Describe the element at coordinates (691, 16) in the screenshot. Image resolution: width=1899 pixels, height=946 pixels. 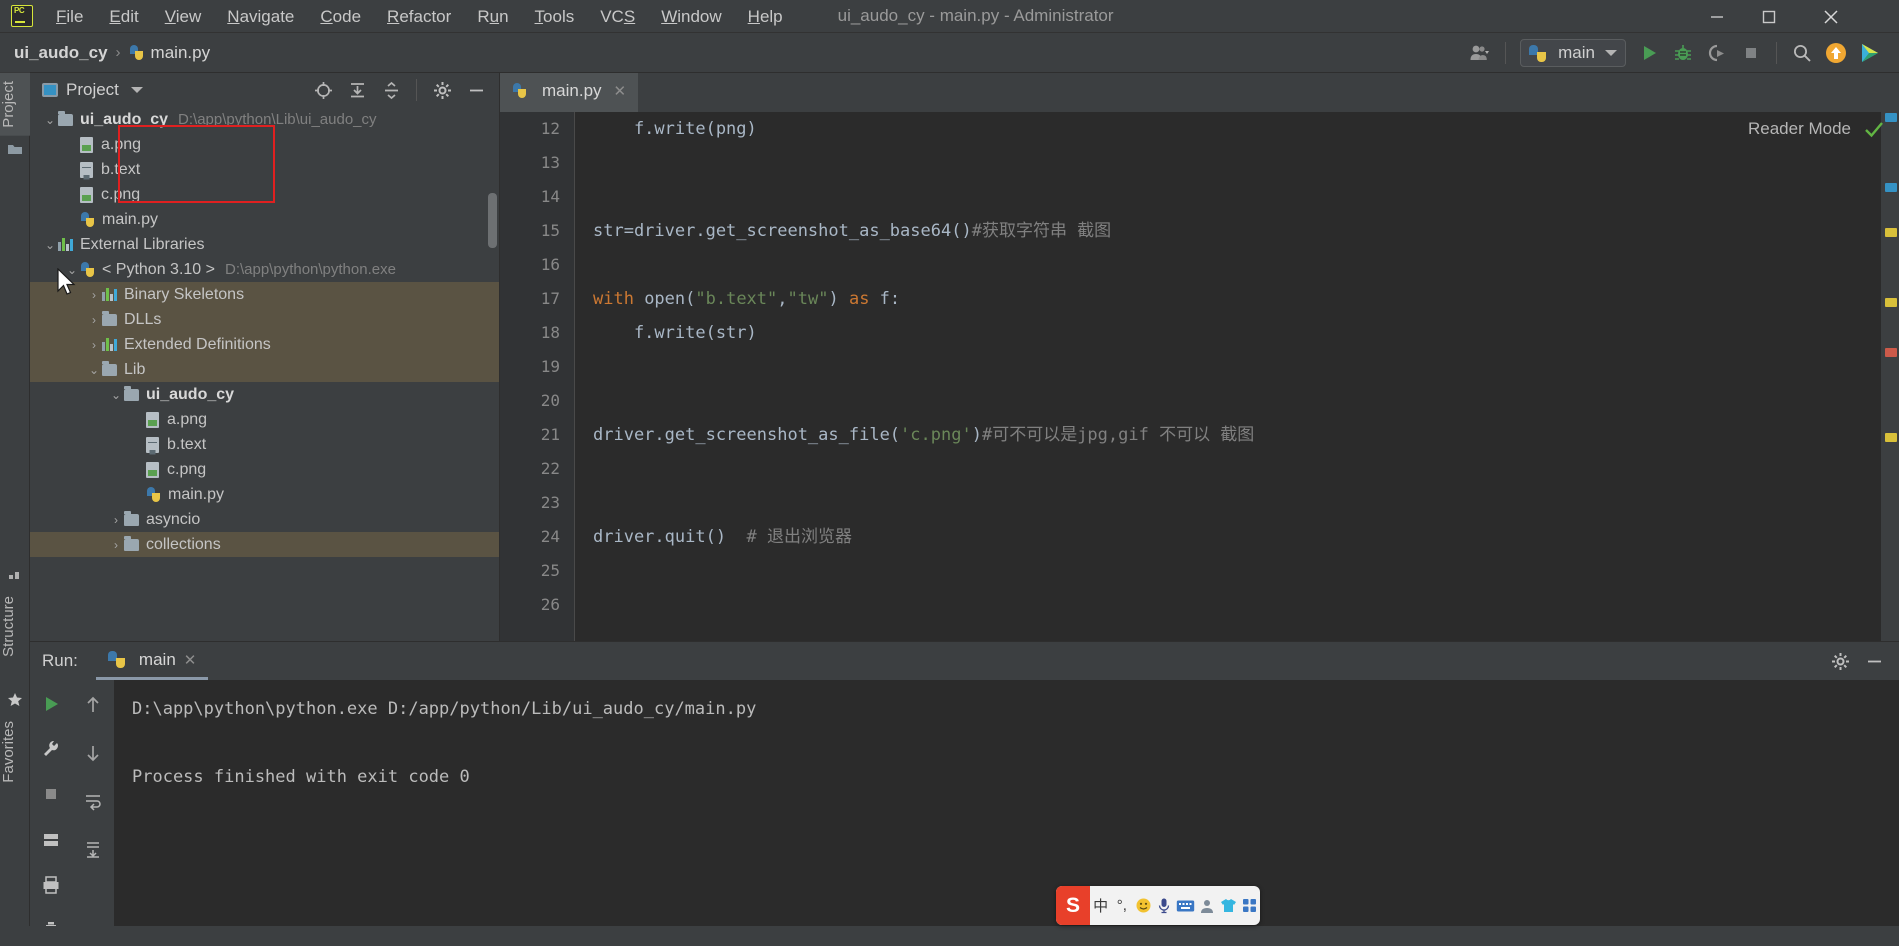
I see `menu-item-window: Window` at that location.